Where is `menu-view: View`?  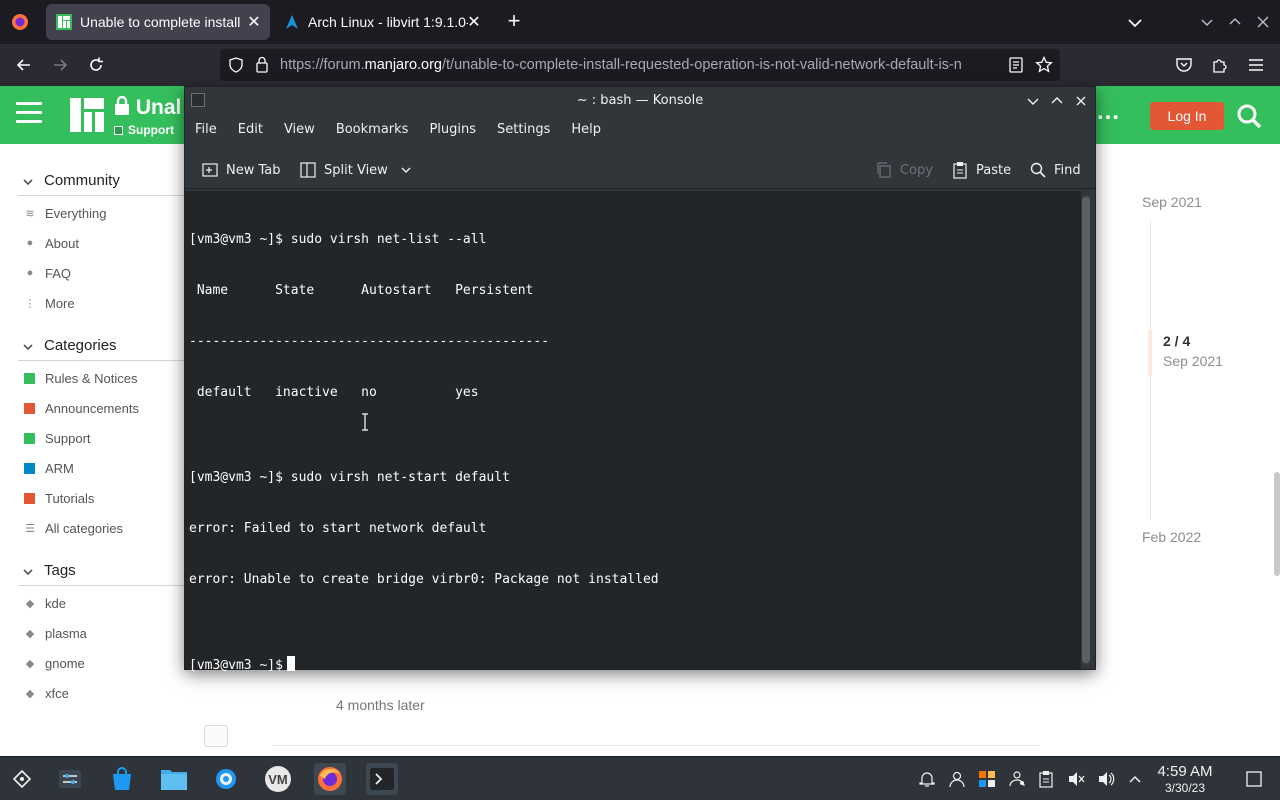 menu-view: View is located at coordinates (299, 132).